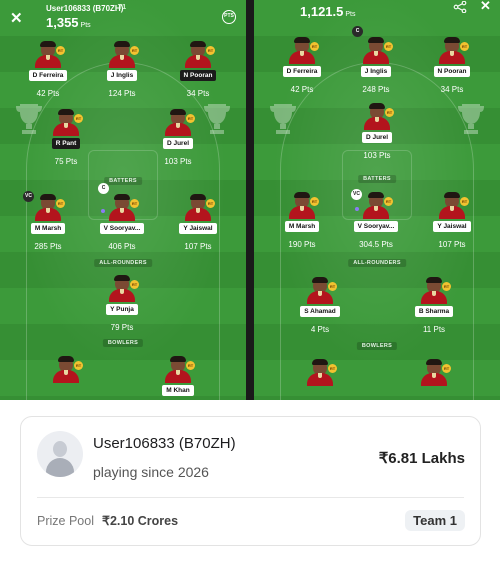 The width and height of the screenshot is (500, 586). I want to click on player-name: M Khan, so click(178, 390).